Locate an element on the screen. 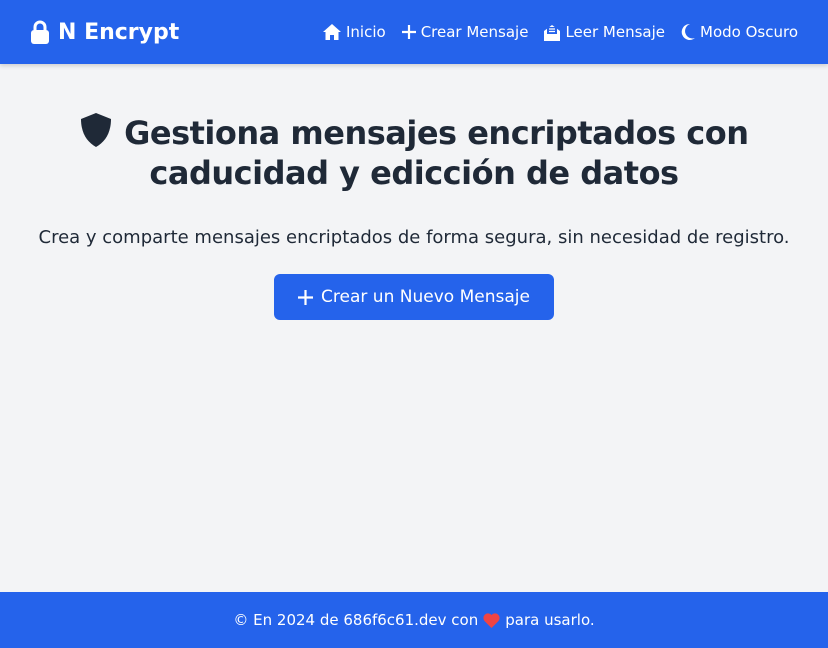 The width and height of the screenshot is (828, 648). moon-icon is located at coordinates (688, 32).